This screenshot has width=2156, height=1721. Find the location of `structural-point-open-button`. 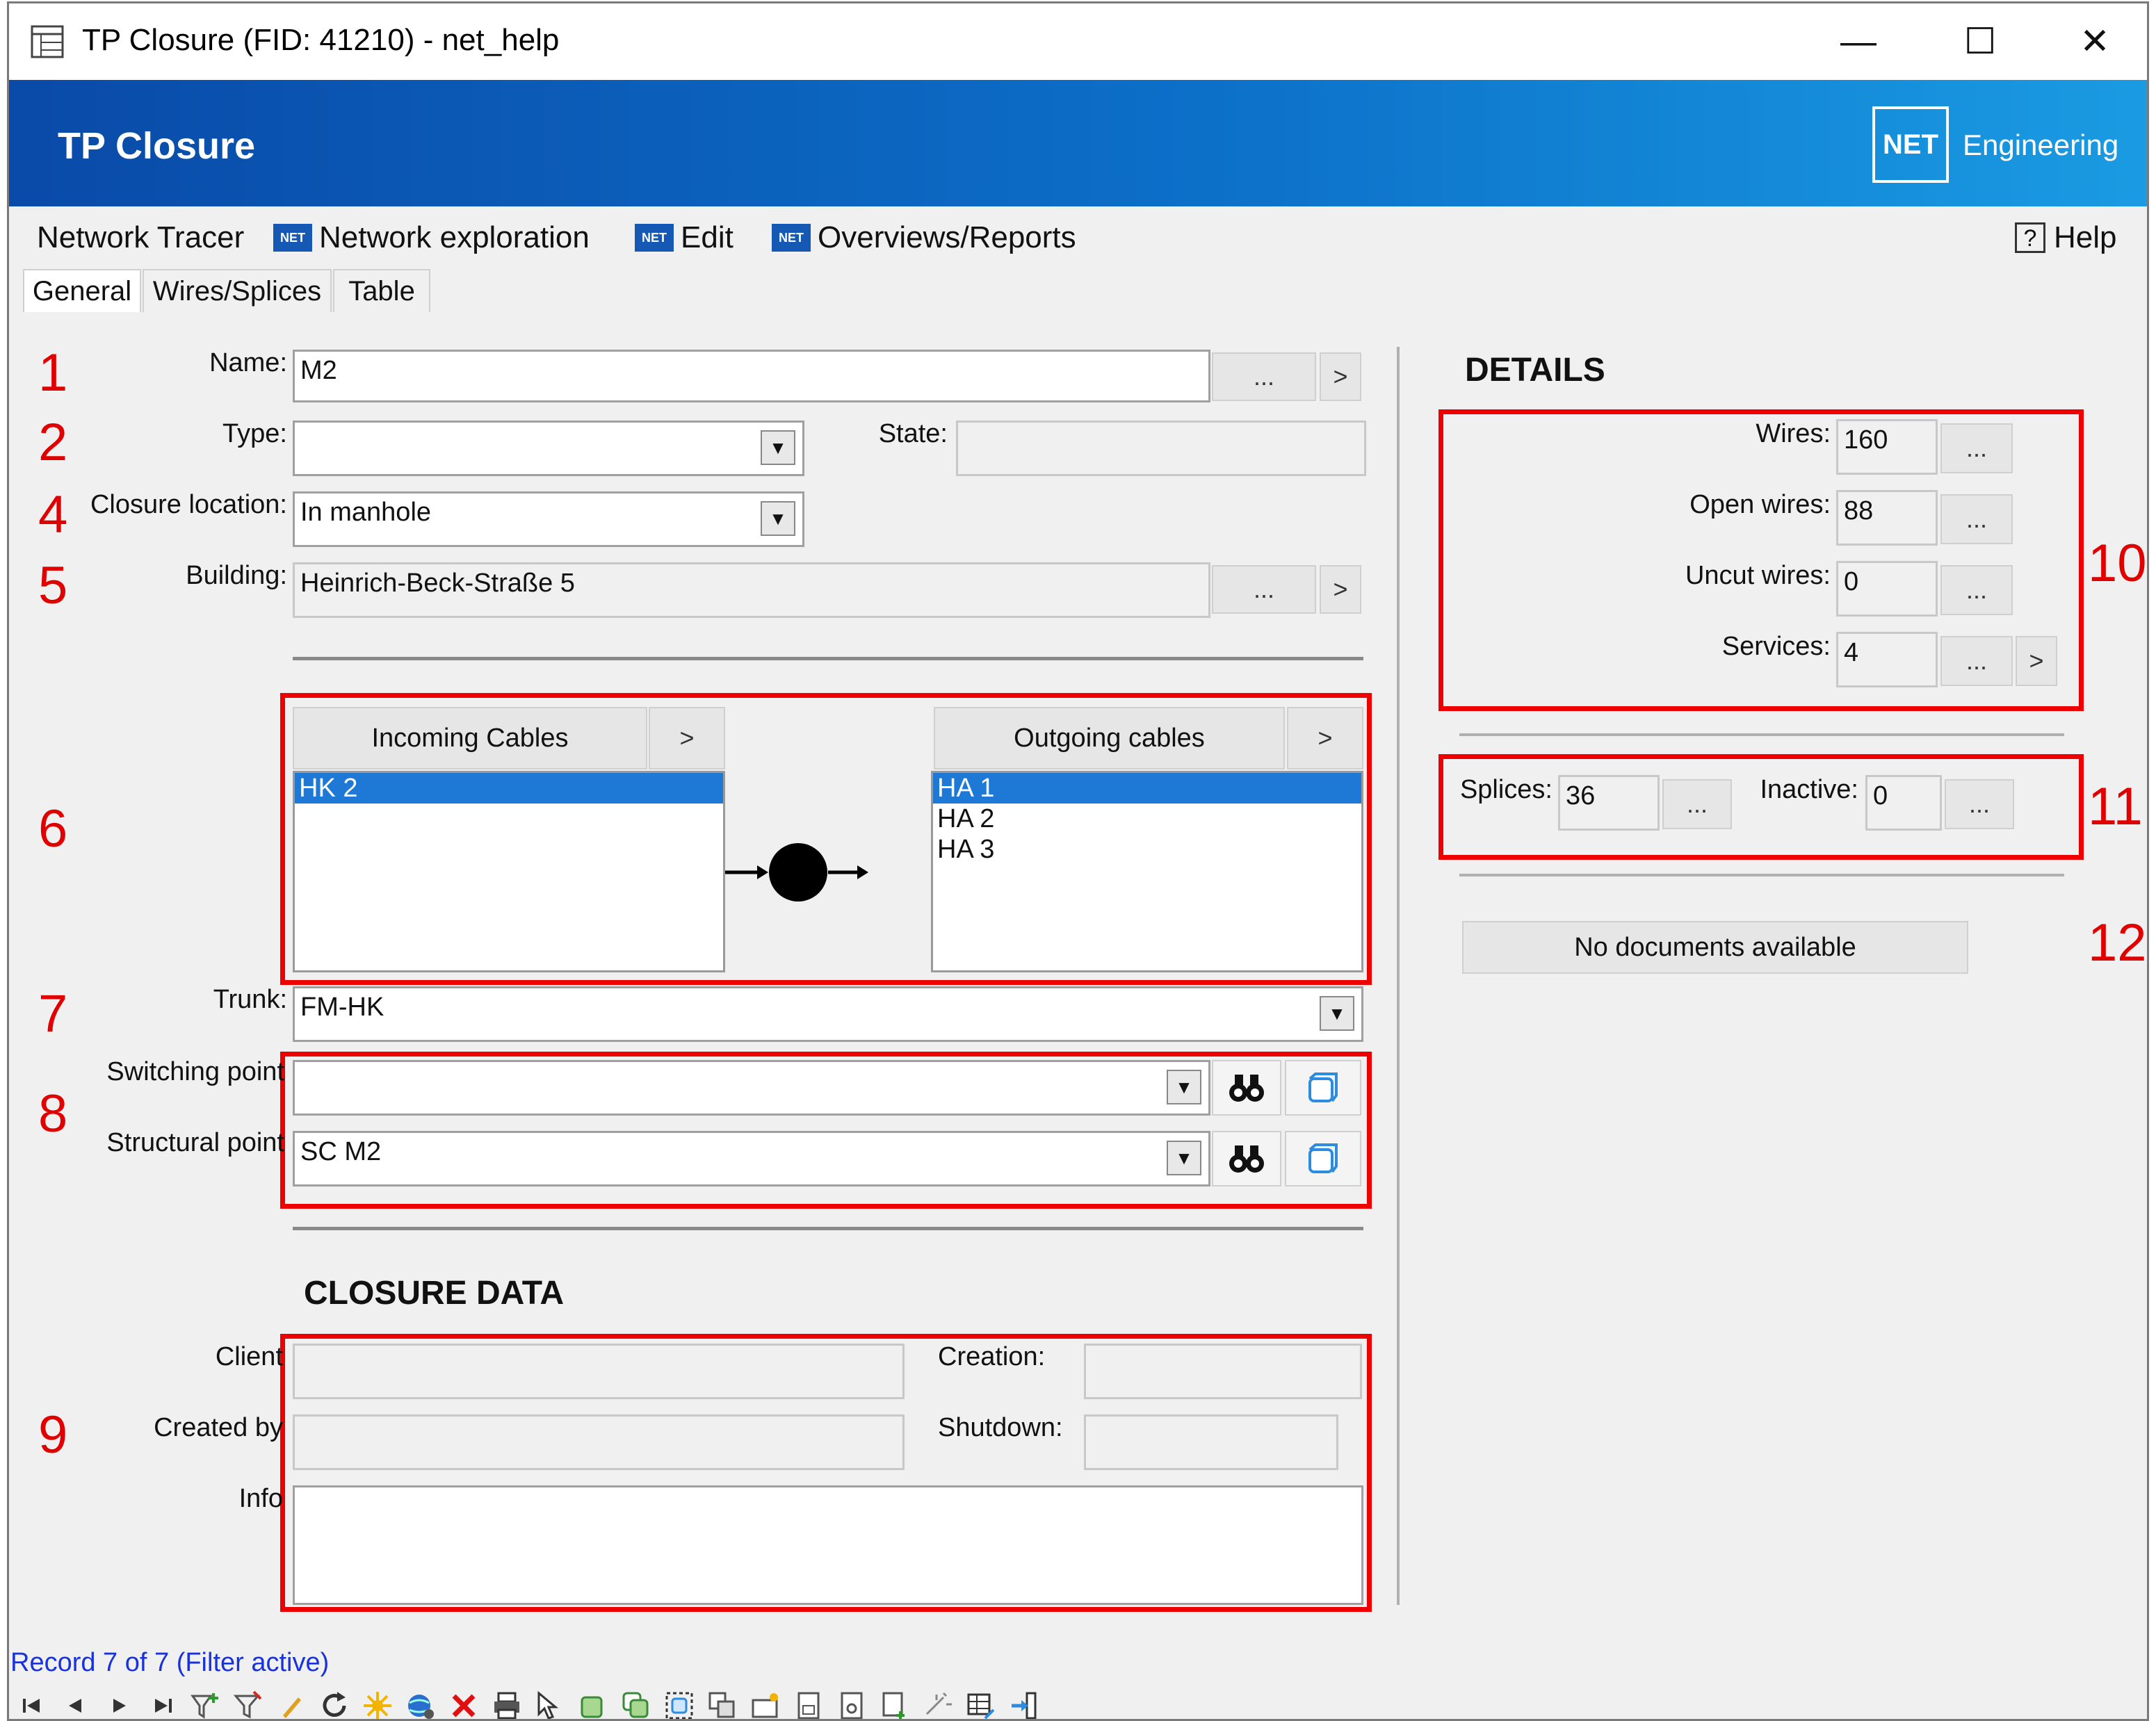

structural-point-open-button is located at coordinates (1323, 1158).